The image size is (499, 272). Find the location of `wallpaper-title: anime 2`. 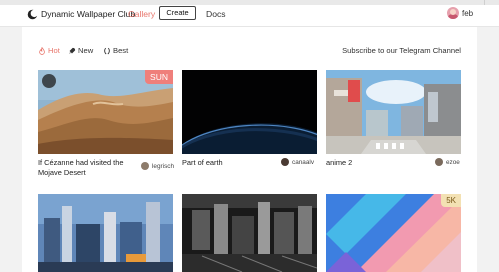

wallpaper-title: anime 2 is located at coordinates (371, 163).